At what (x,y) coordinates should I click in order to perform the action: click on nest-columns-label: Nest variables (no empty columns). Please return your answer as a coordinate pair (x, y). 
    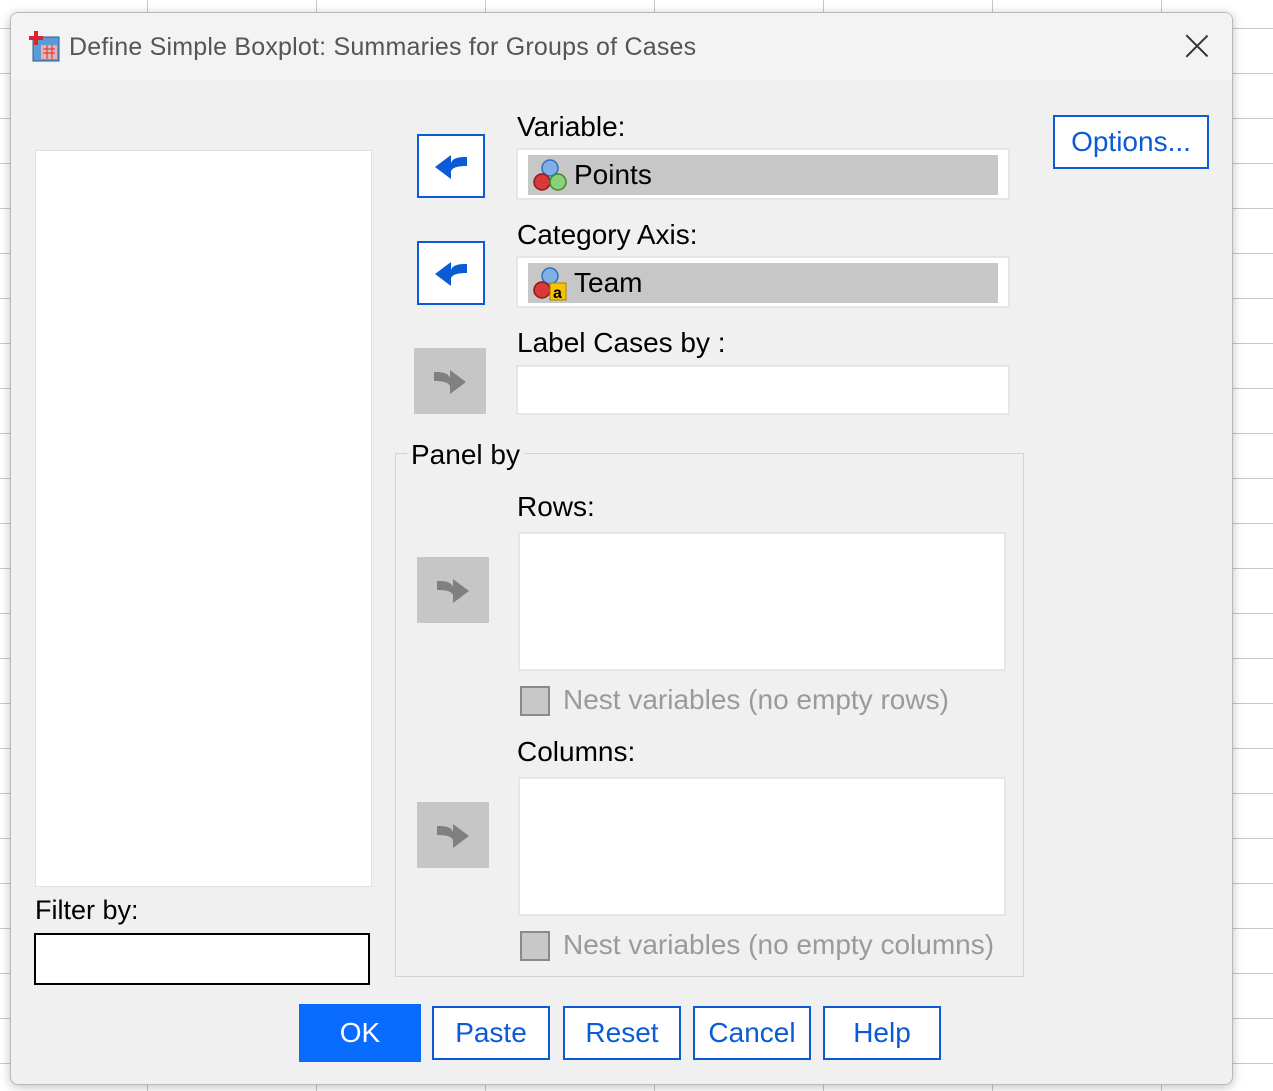
    Looking at the image, I should click on (779, 944).